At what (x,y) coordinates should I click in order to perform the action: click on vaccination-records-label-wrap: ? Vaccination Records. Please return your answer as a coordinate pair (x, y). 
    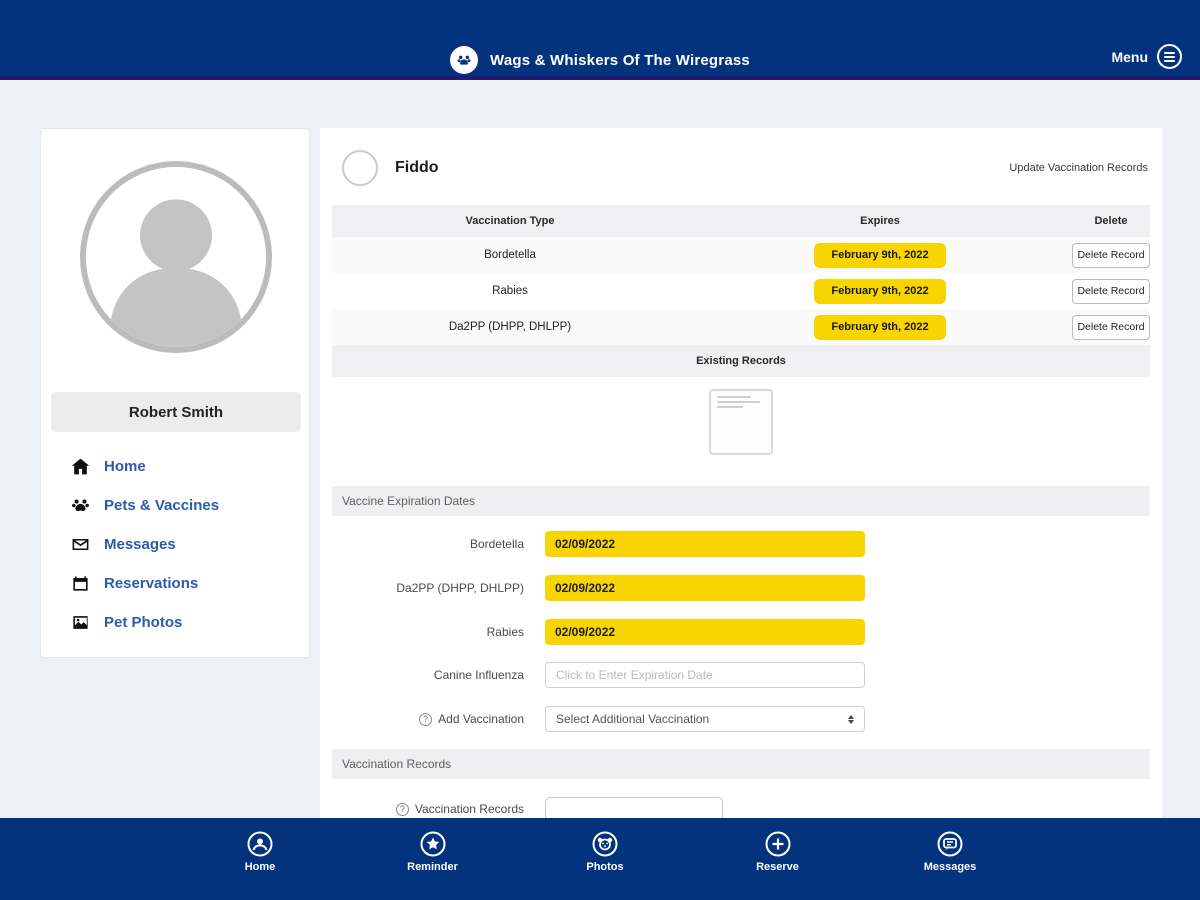
    Looking at the image, I should click on (430, 809).